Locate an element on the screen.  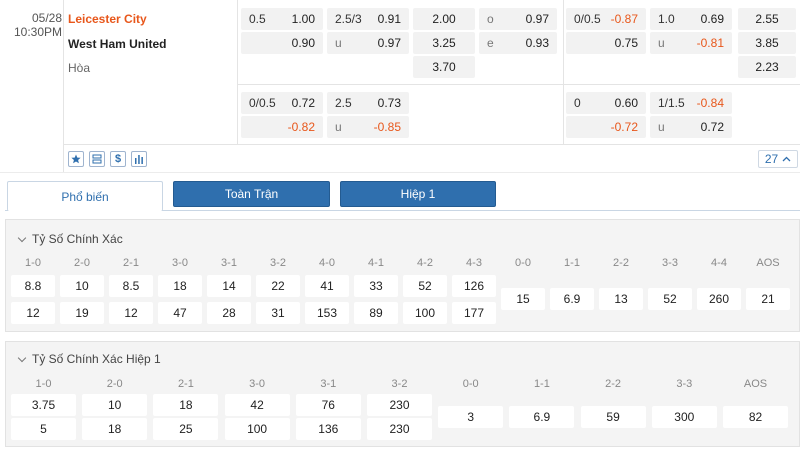
odds-line: 2.5 is located at coordinates (343, 103).